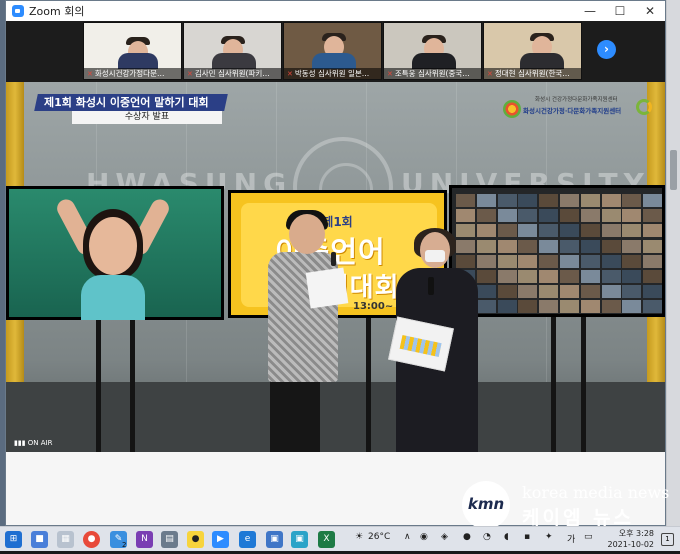 The image size is (680, 554). What do you see at coordinates (506, 537) in the screenshot?
I see `volume-icon: ◖` at bounding box center [506, 537].